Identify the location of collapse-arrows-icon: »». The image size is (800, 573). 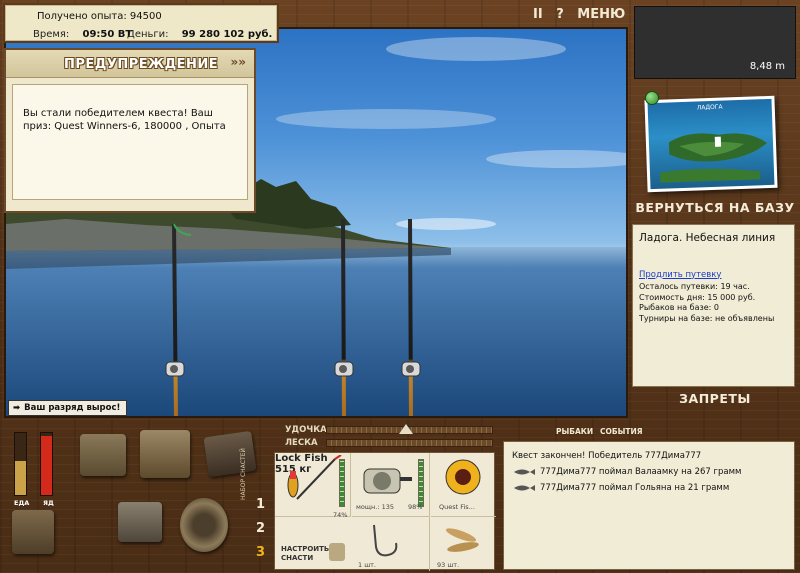
(238, 62).